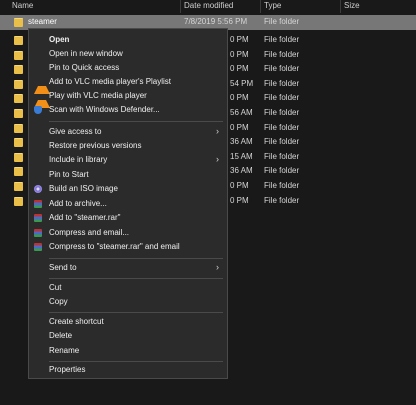  What do you see at coordinates (216, 21) in the screenshot?
I see `file-date: 7/8/2019 5:56 PM` at bounding box center [216, 21].